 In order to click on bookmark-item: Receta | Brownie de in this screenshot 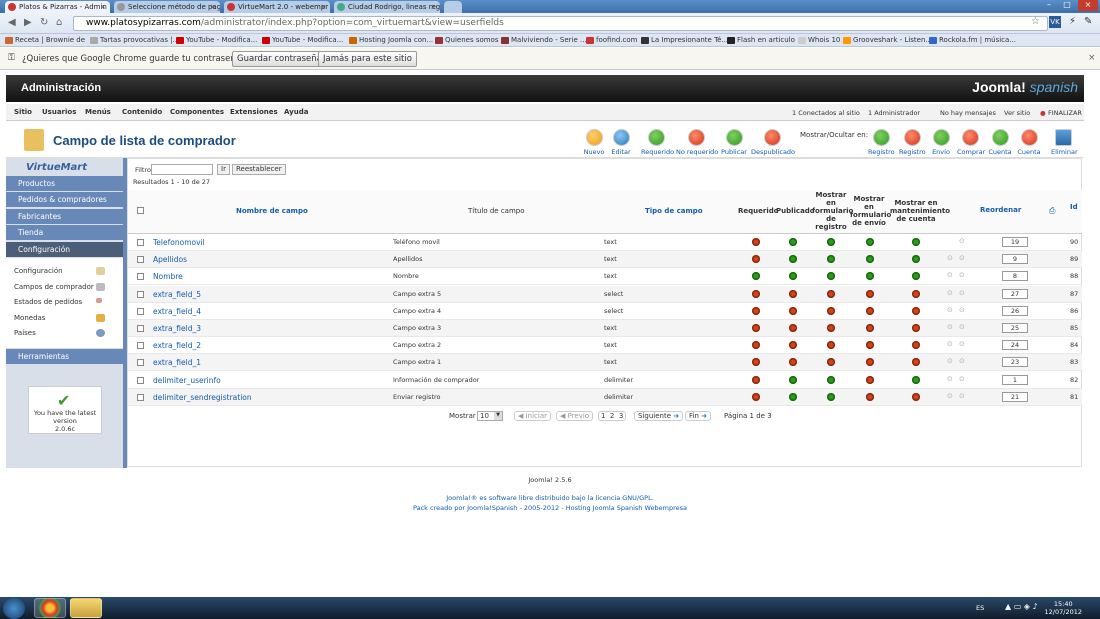, I will do `click(45, 40)`.